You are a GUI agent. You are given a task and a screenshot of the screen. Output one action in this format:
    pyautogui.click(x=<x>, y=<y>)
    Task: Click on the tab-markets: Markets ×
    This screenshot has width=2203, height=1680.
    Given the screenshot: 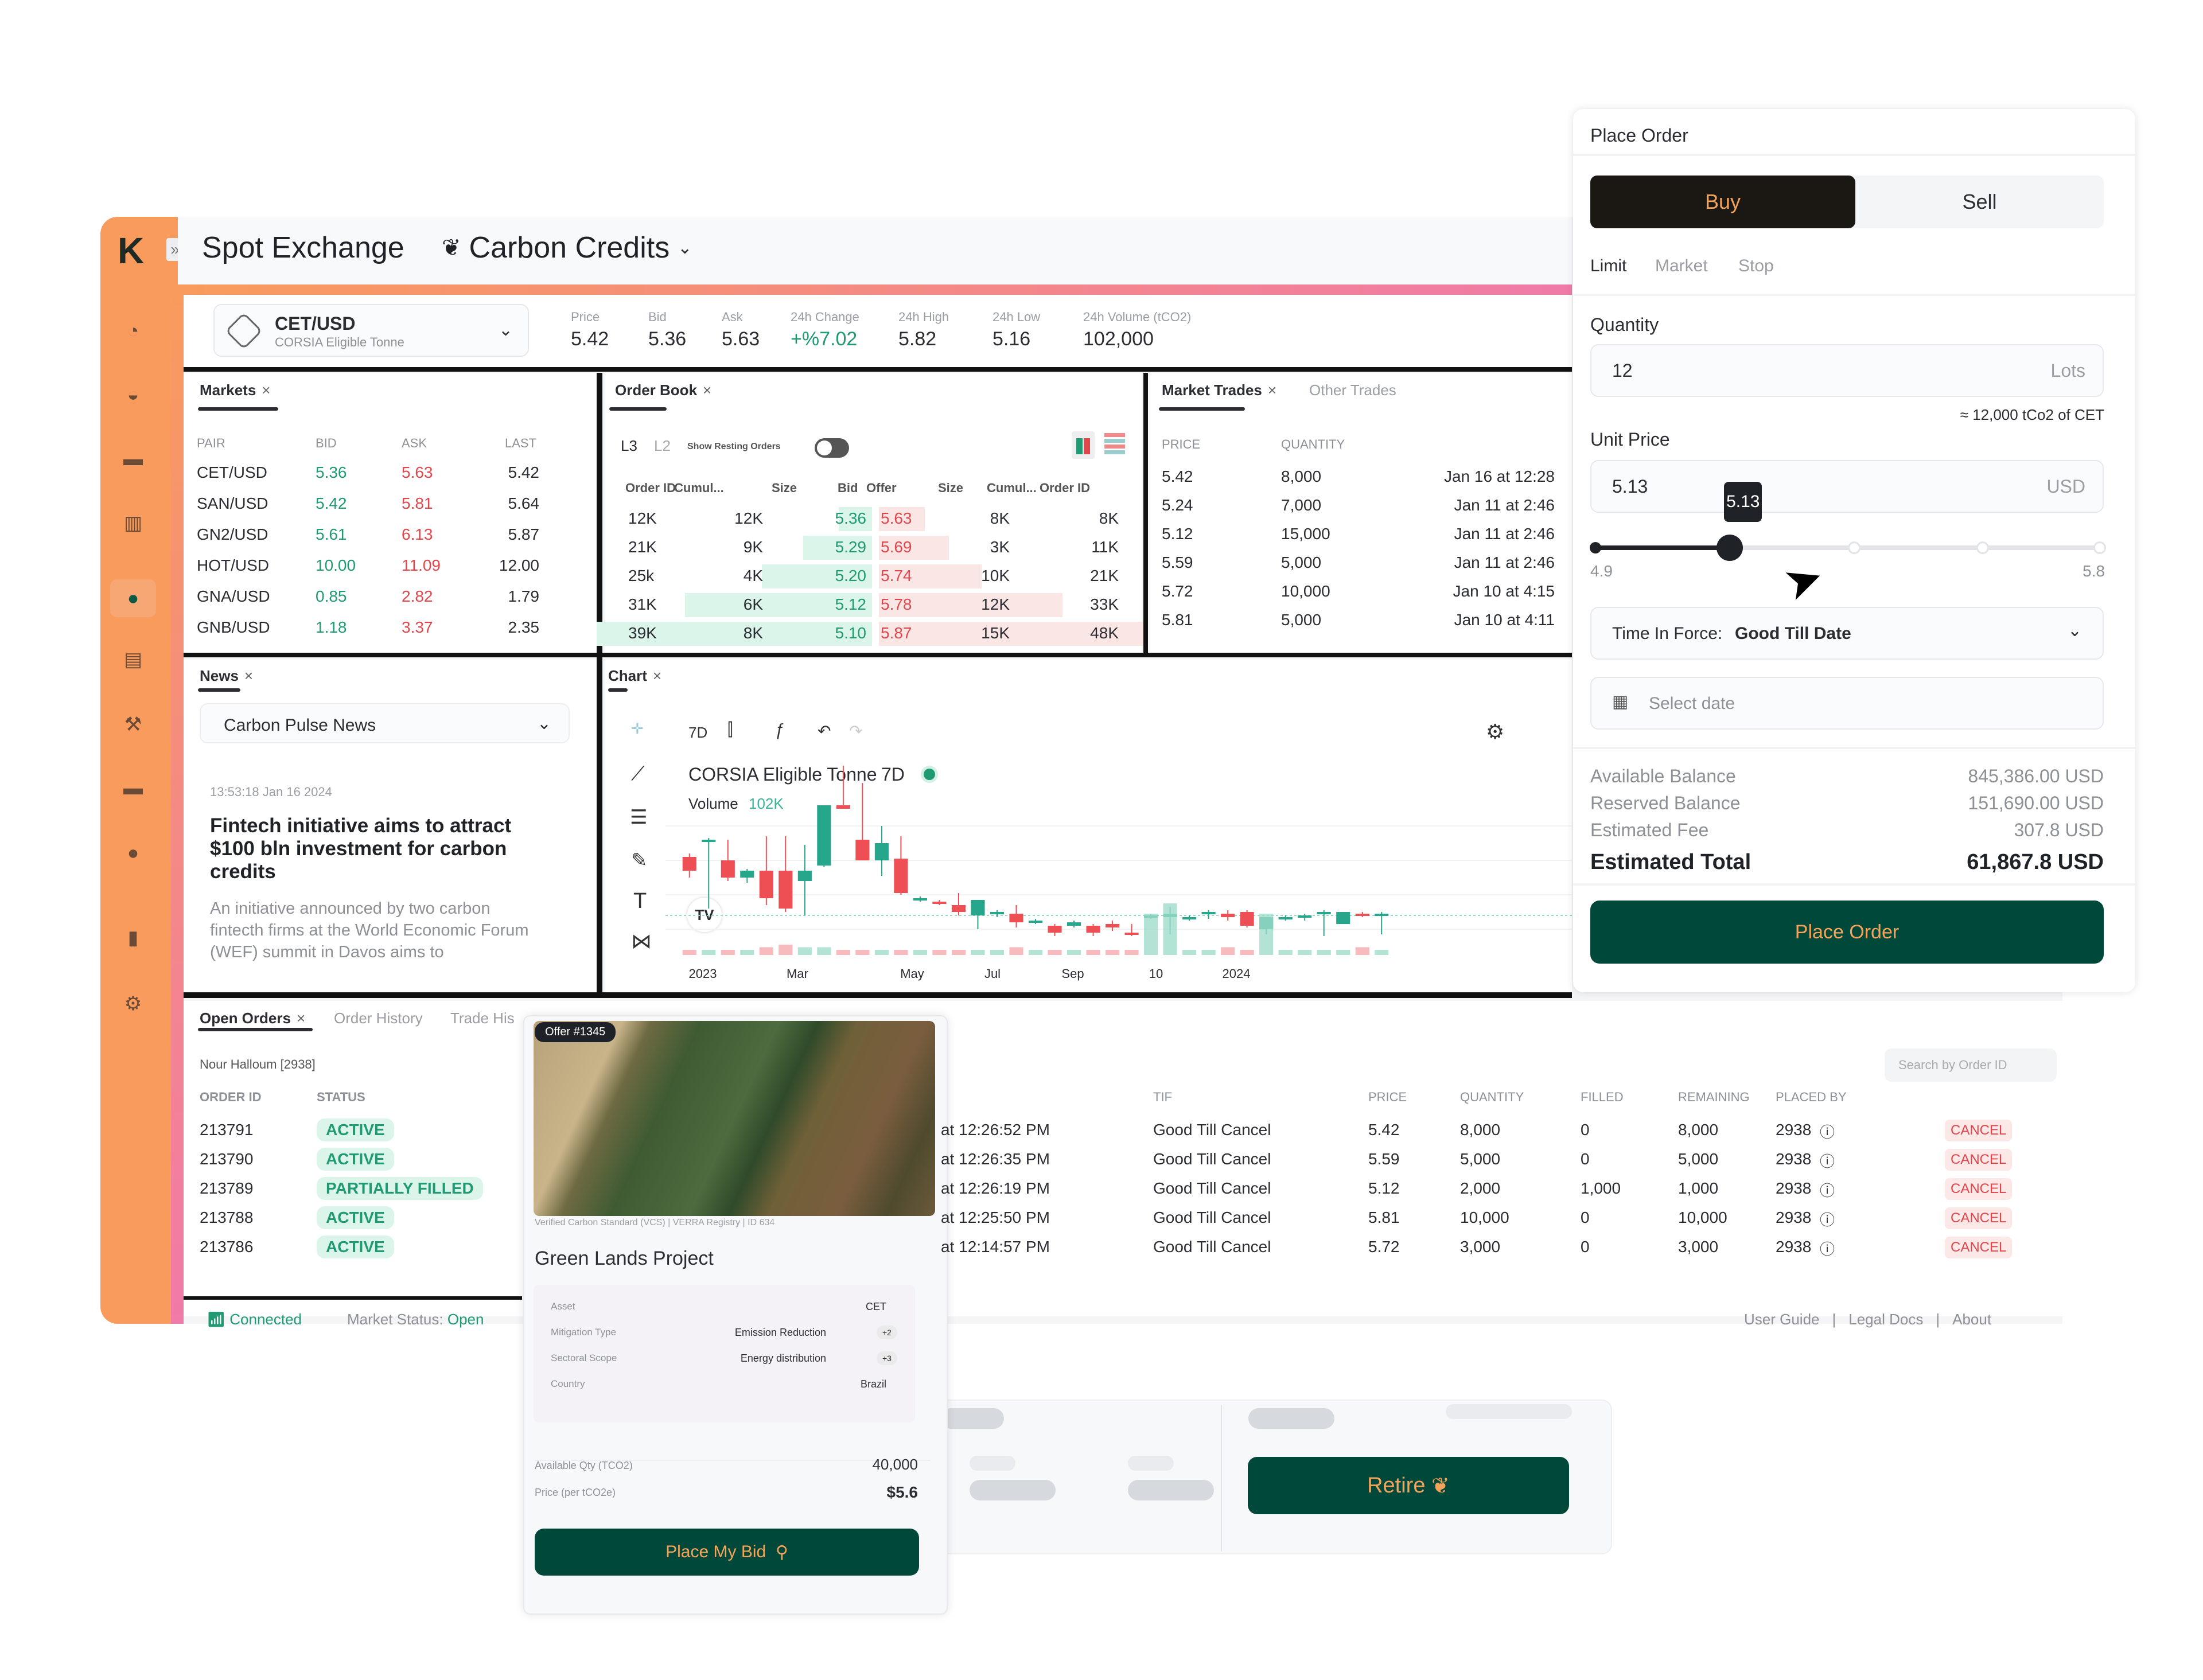 What is the action you would take?
    pyautogui.click(x=235, y=390)
    